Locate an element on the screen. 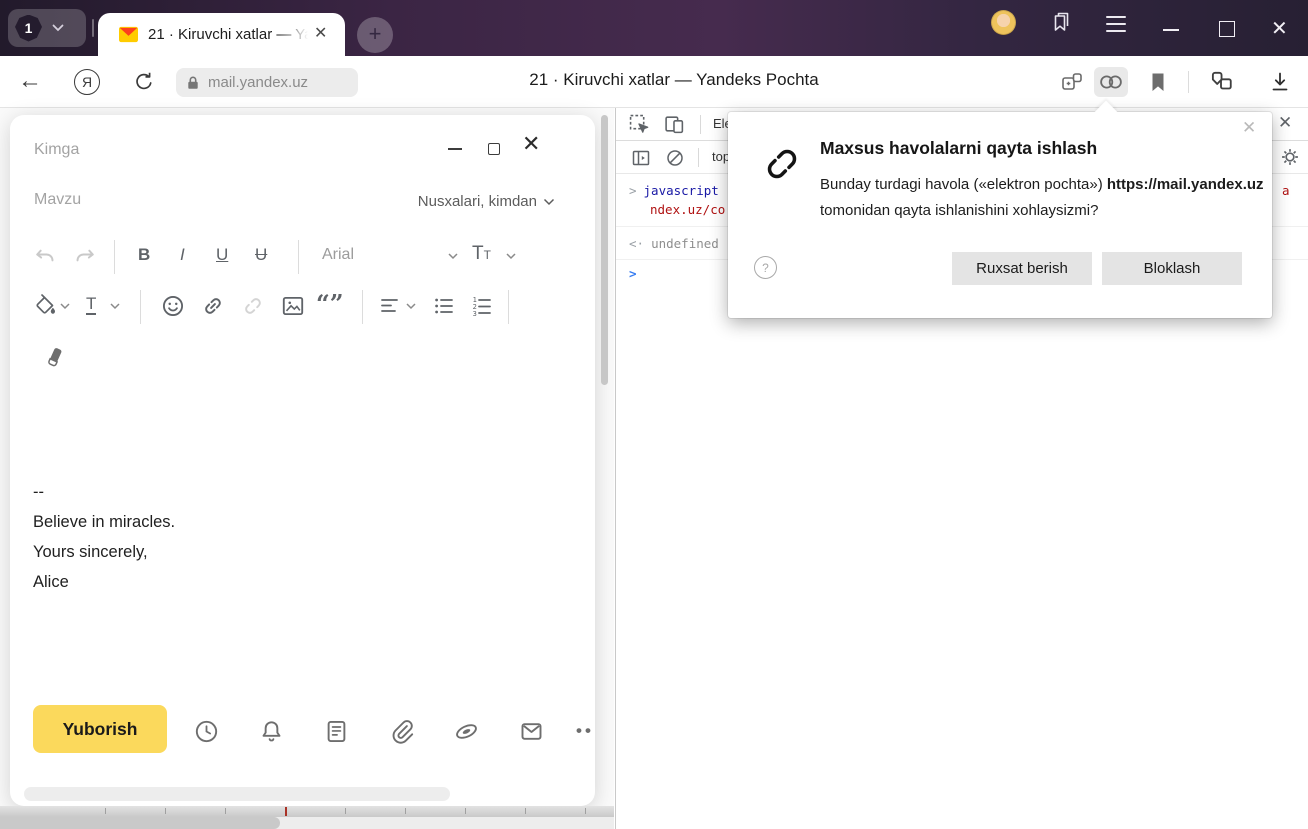  align-icon is located at coordinates (390, 306).